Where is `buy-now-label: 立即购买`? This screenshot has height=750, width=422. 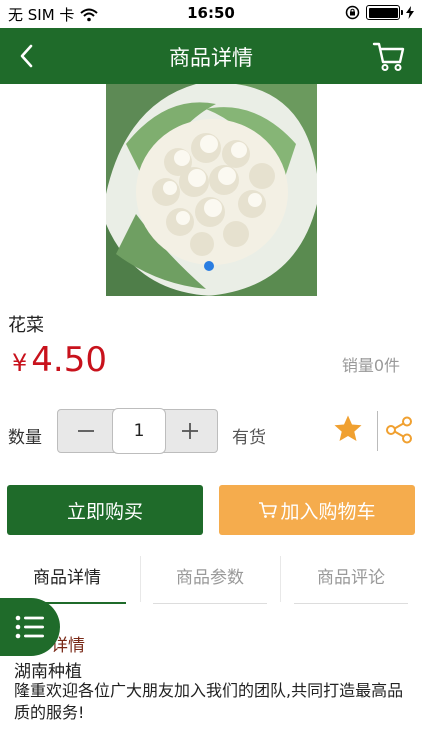 buy-now-label: 立即购买 is located at coordinates (104, 511).